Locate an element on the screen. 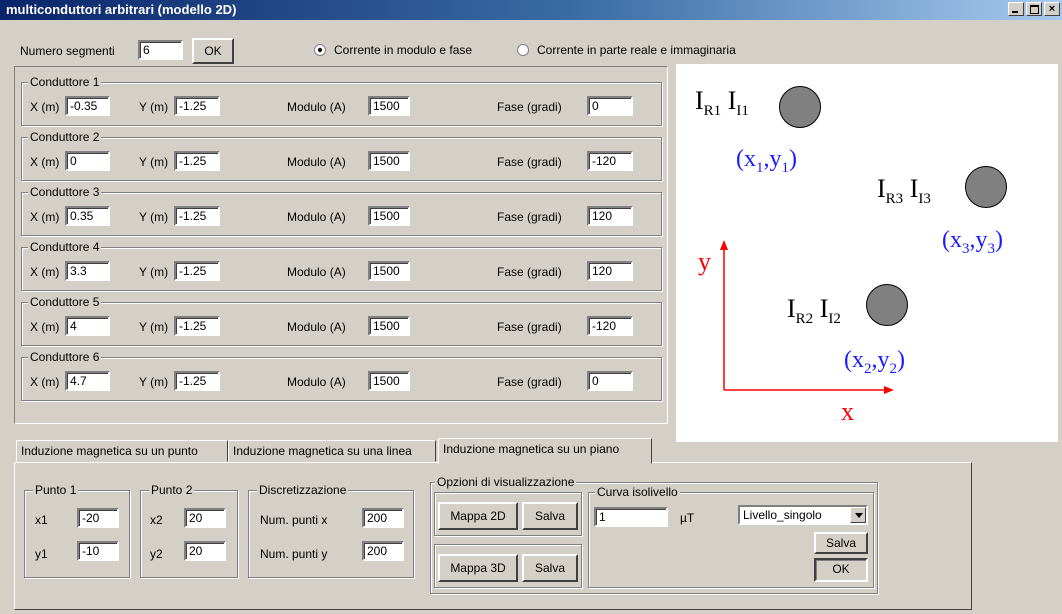  mappa-2d-button: Mappa 2D is located at coordinates (478, 516).